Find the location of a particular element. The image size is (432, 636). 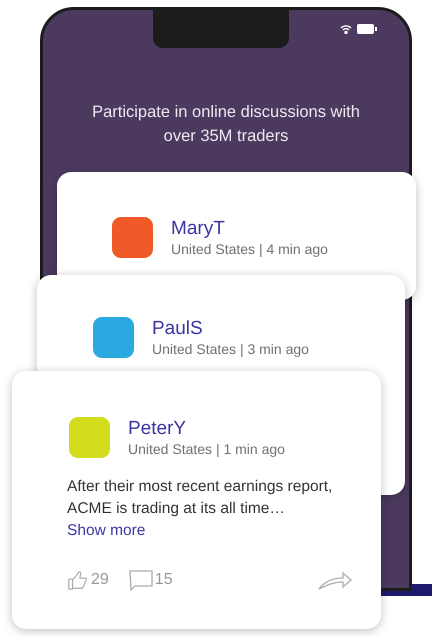

username: PeterY is located at coordinates (206, 429).